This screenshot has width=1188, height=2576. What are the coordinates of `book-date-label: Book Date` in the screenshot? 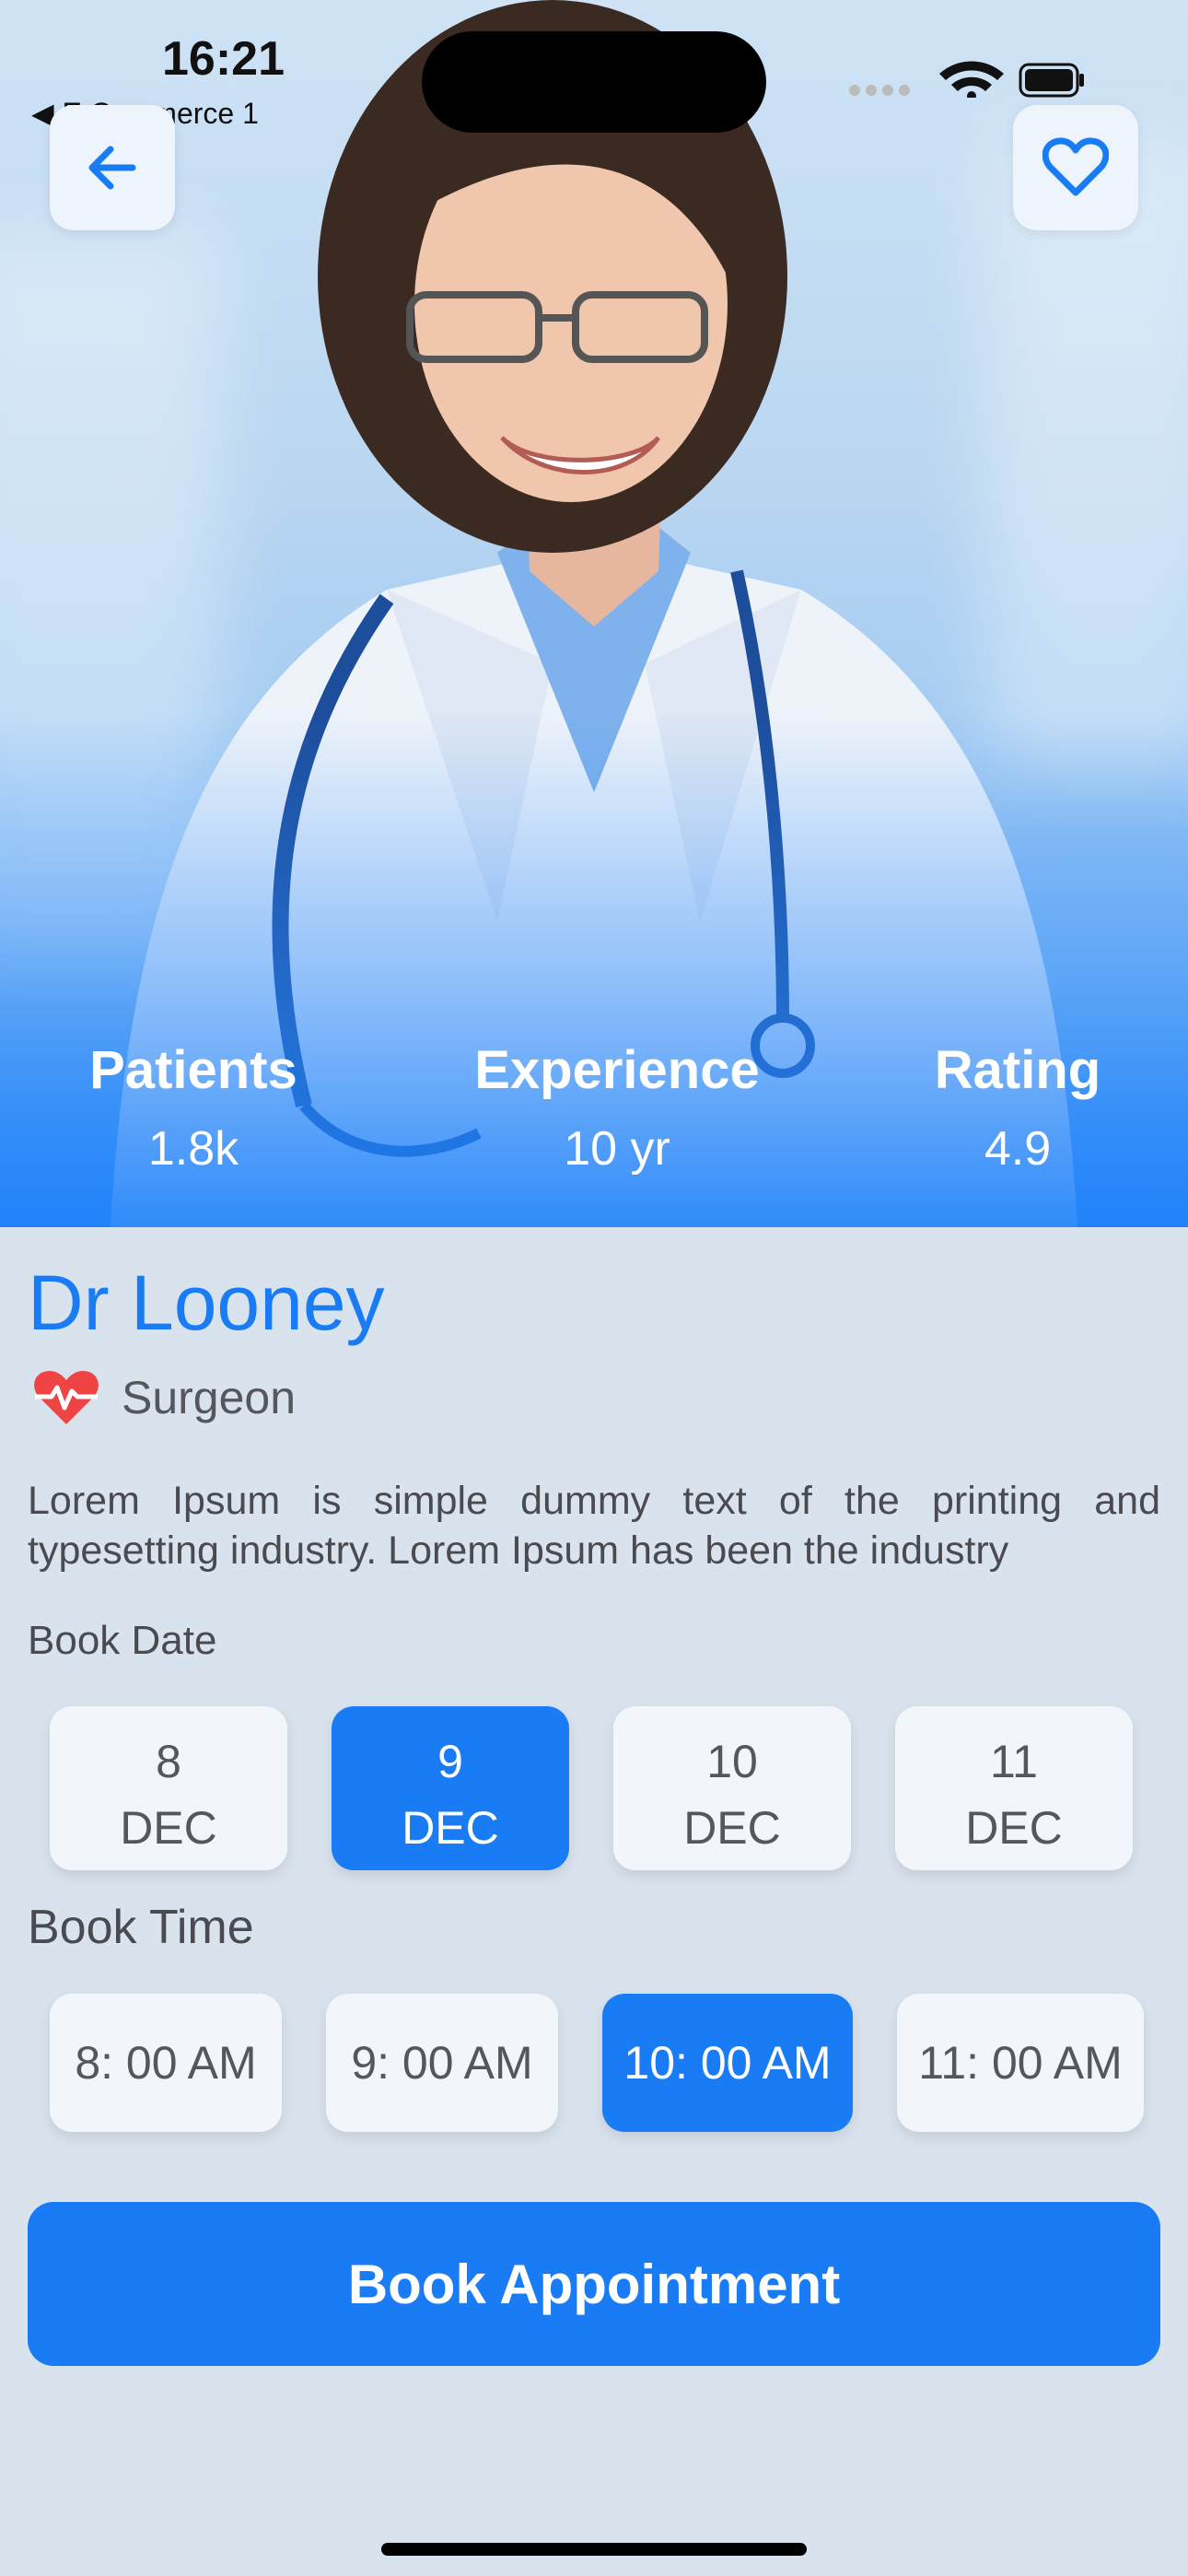 It's located at (122, 1640).